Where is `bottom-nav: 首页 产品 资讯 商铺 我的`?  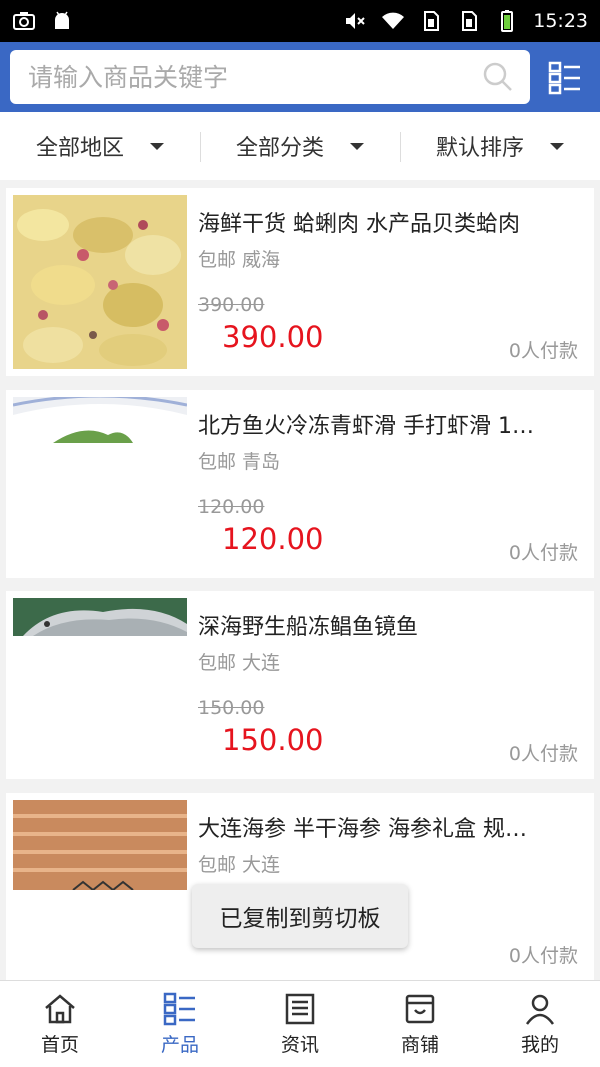
bottom-nav: 首页 产品 资讯 商铺 我的 is located at coordinates (300, 1023).